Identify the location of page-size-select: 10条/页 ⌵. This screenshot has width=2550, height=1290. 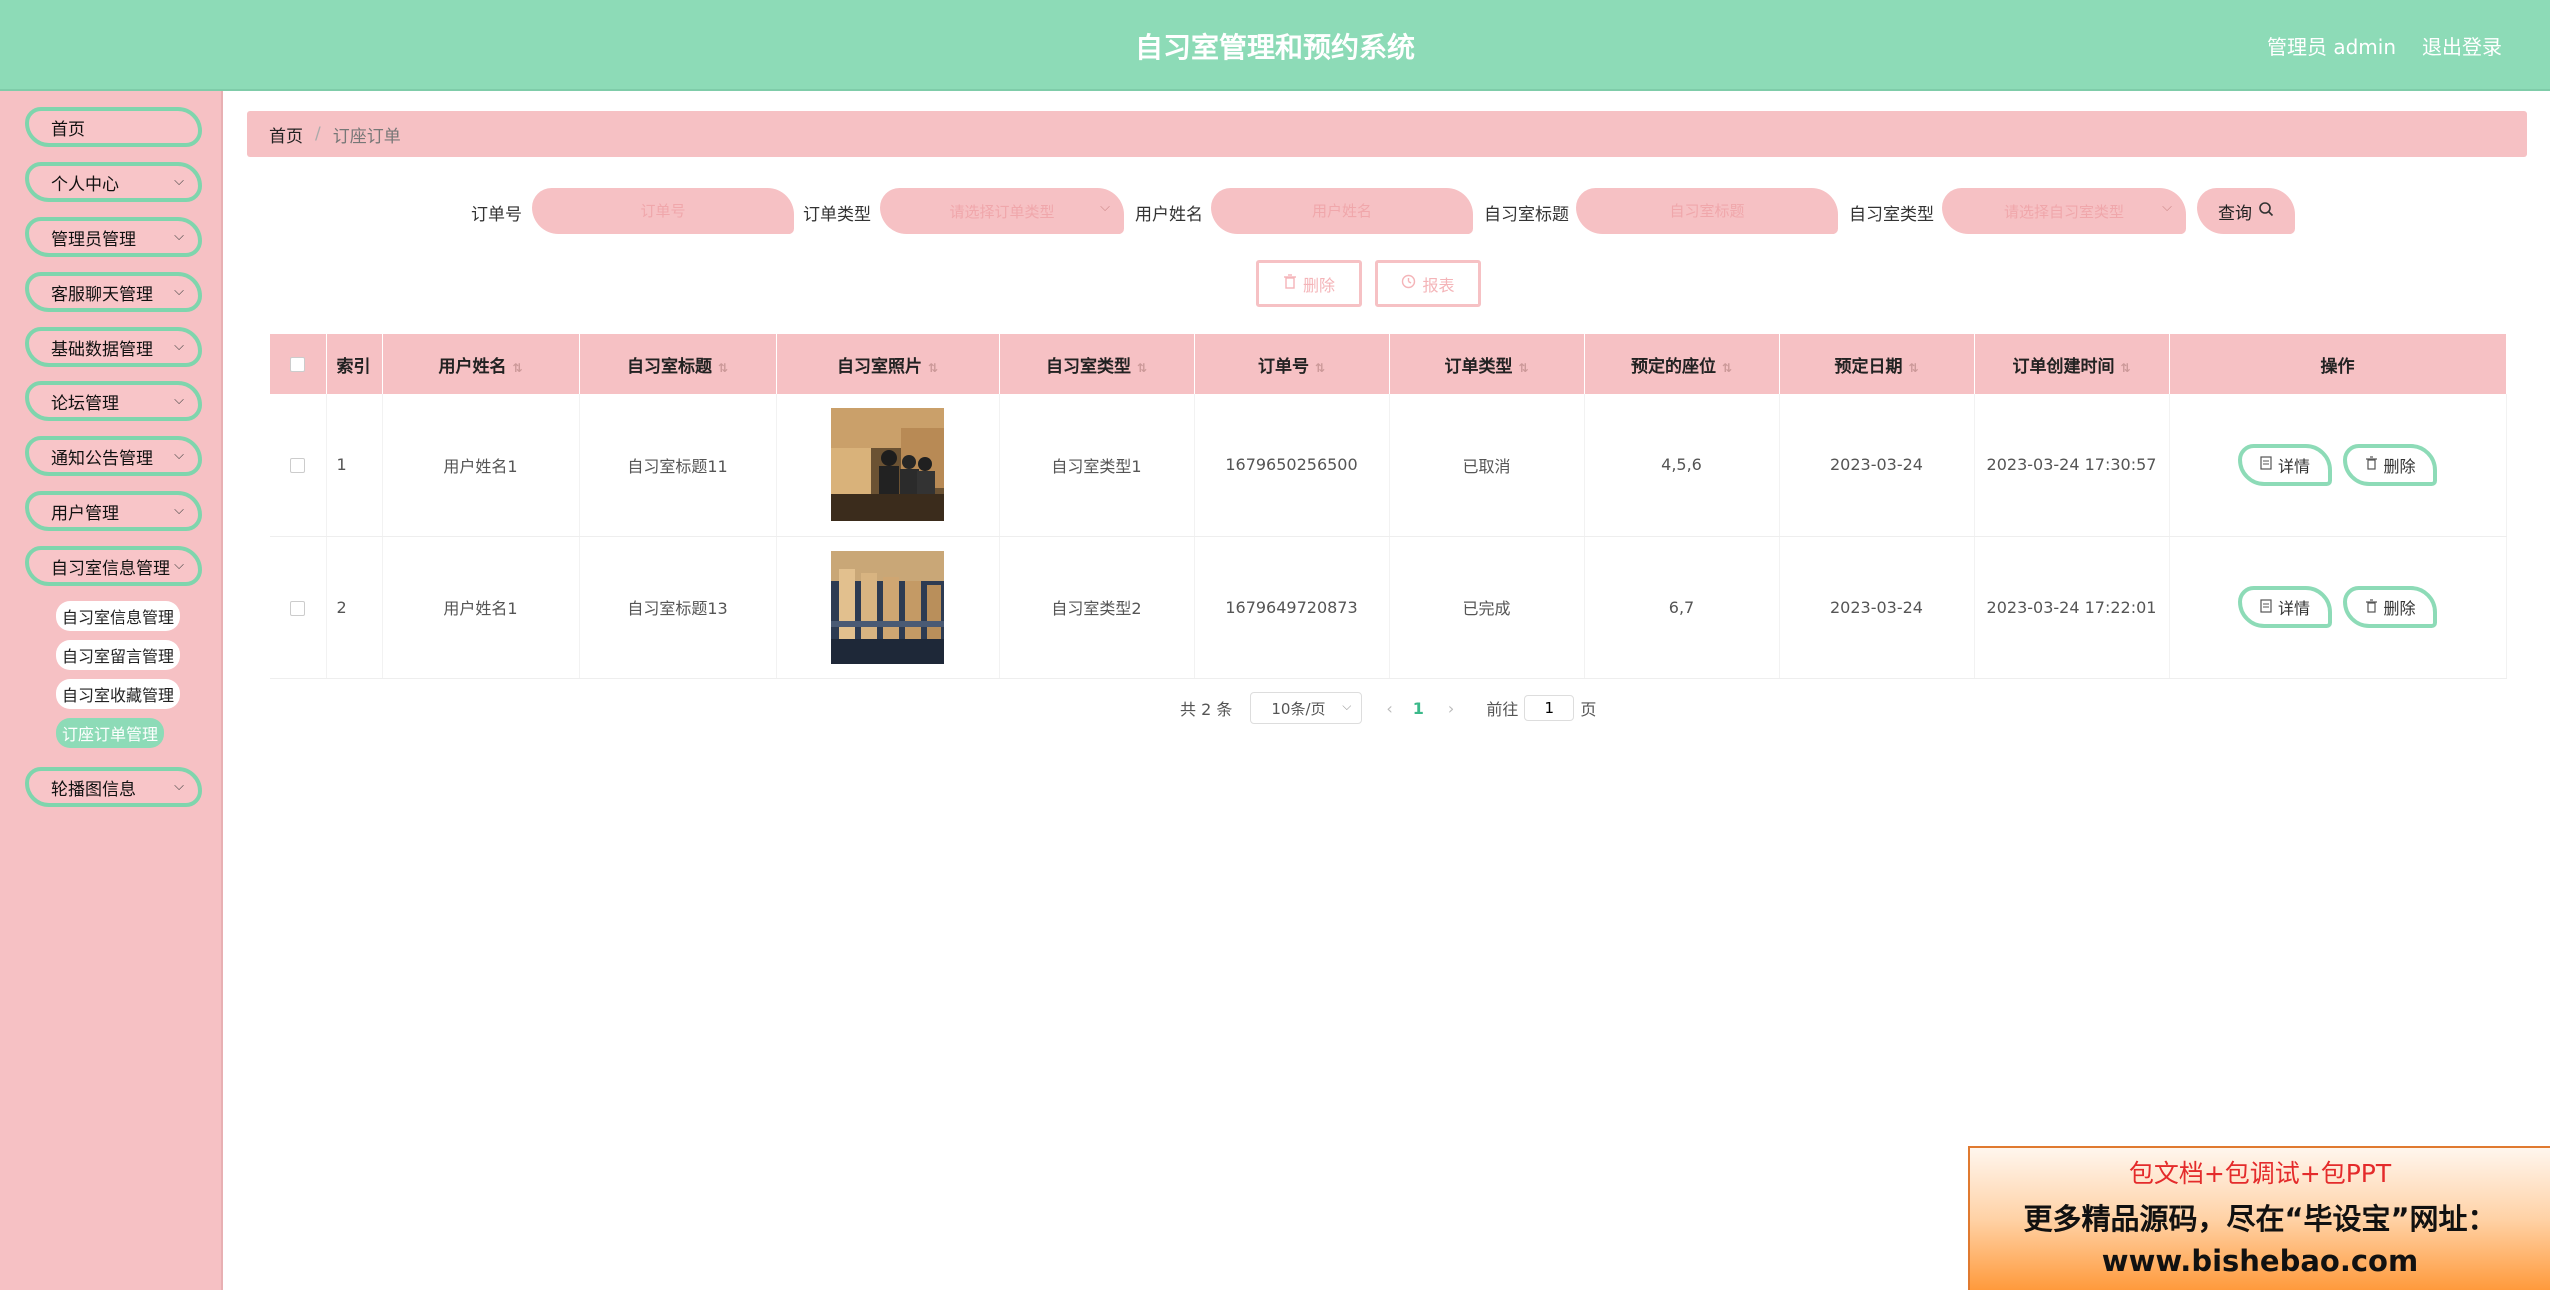
(1306, 708).